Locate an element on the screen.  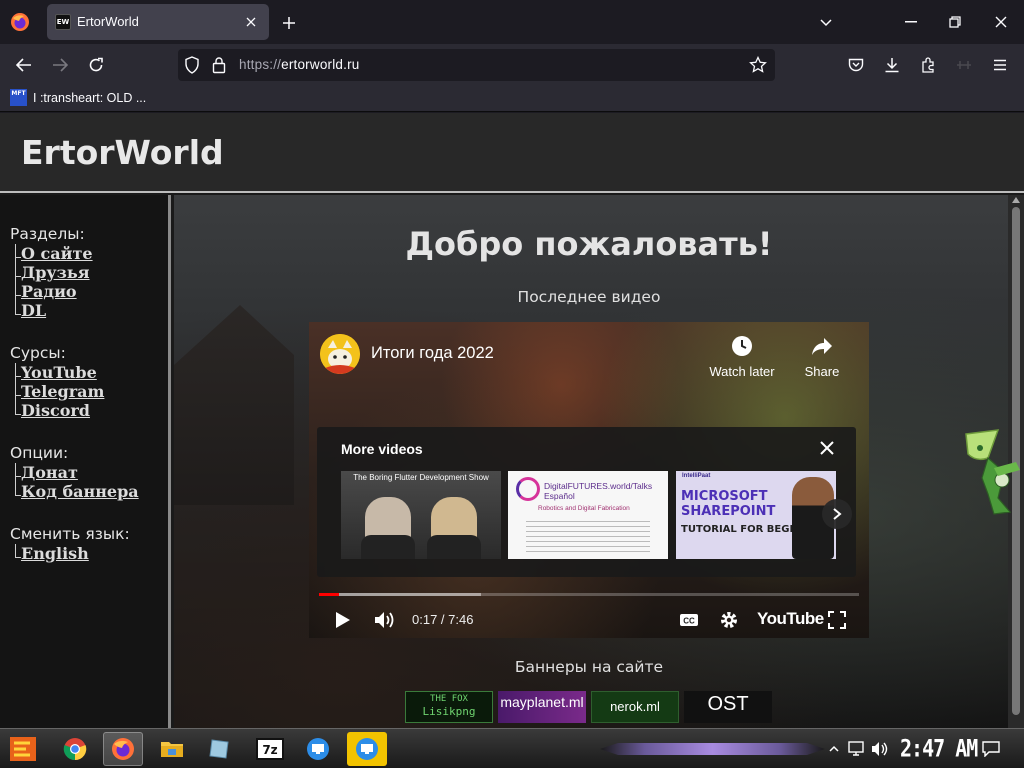
site-header: ErtorWorld is located at coordinates (512, 153).